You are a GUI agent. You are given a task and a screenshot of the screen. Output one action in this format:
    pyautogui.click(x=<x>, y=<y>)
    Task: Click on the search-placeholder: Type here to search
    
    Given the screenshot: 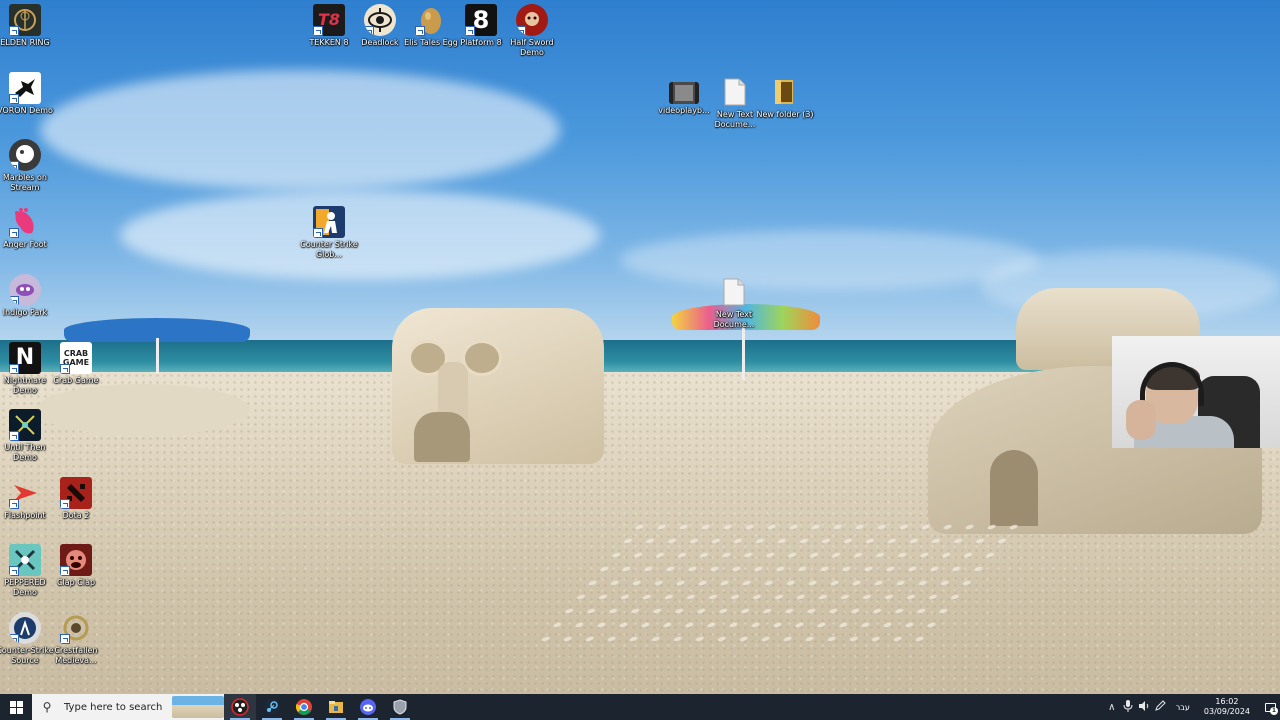 What is the action you would take?
    pyautogui.click(x=113, y=707)
    